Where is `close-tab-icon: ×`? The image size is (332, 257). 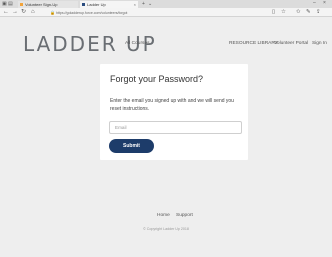
close-tab-icon: × is located at coordinates (135, 4).